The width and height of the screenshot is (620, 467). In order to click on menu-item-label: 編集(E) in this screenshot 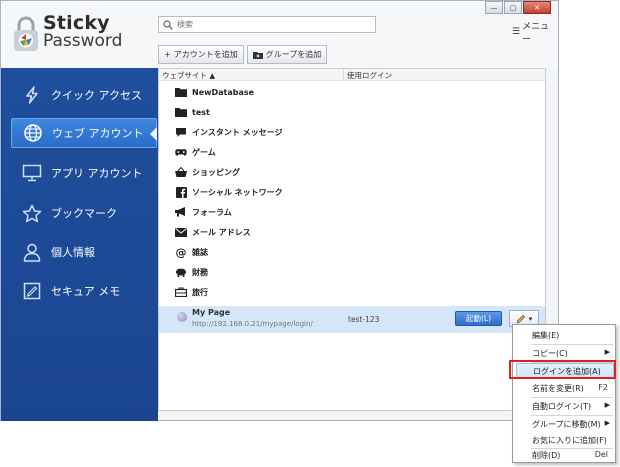, I will do `click(546, 335)`.